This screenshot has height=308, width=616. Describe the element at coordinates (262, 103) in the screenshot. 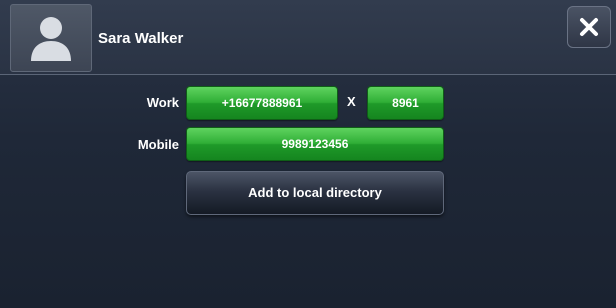

I see `work-number-button: +16677888961` at that location.